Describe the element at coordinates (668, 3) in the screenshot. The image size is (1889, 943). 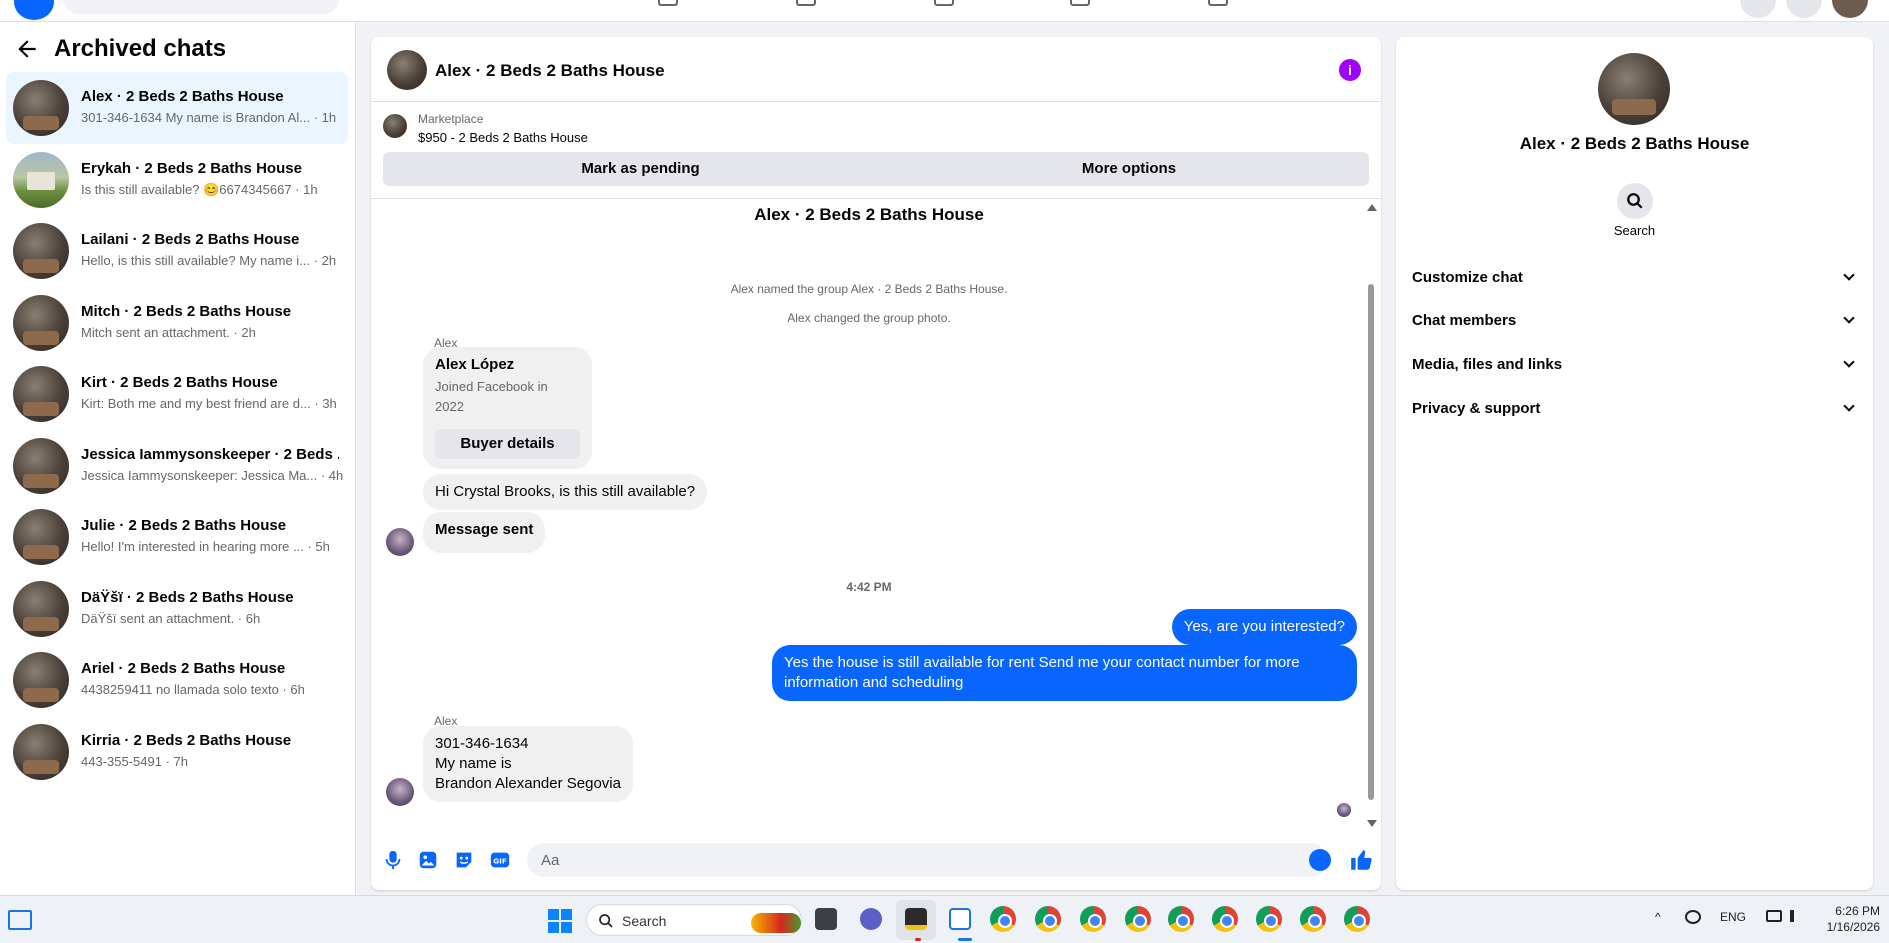
I see `home-nav-icon` at that location.